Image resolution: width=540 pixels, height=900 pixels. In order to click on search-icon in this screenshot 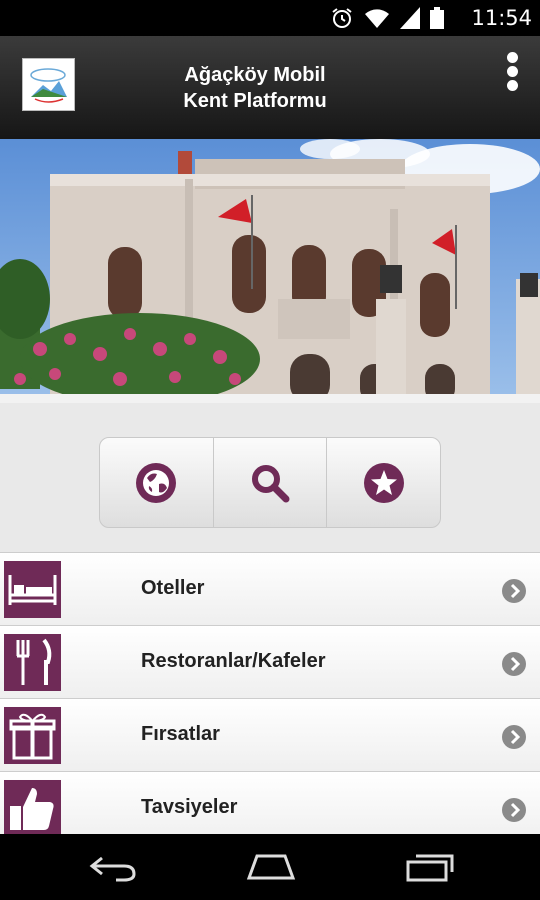, I will do `click(271, 483)`.